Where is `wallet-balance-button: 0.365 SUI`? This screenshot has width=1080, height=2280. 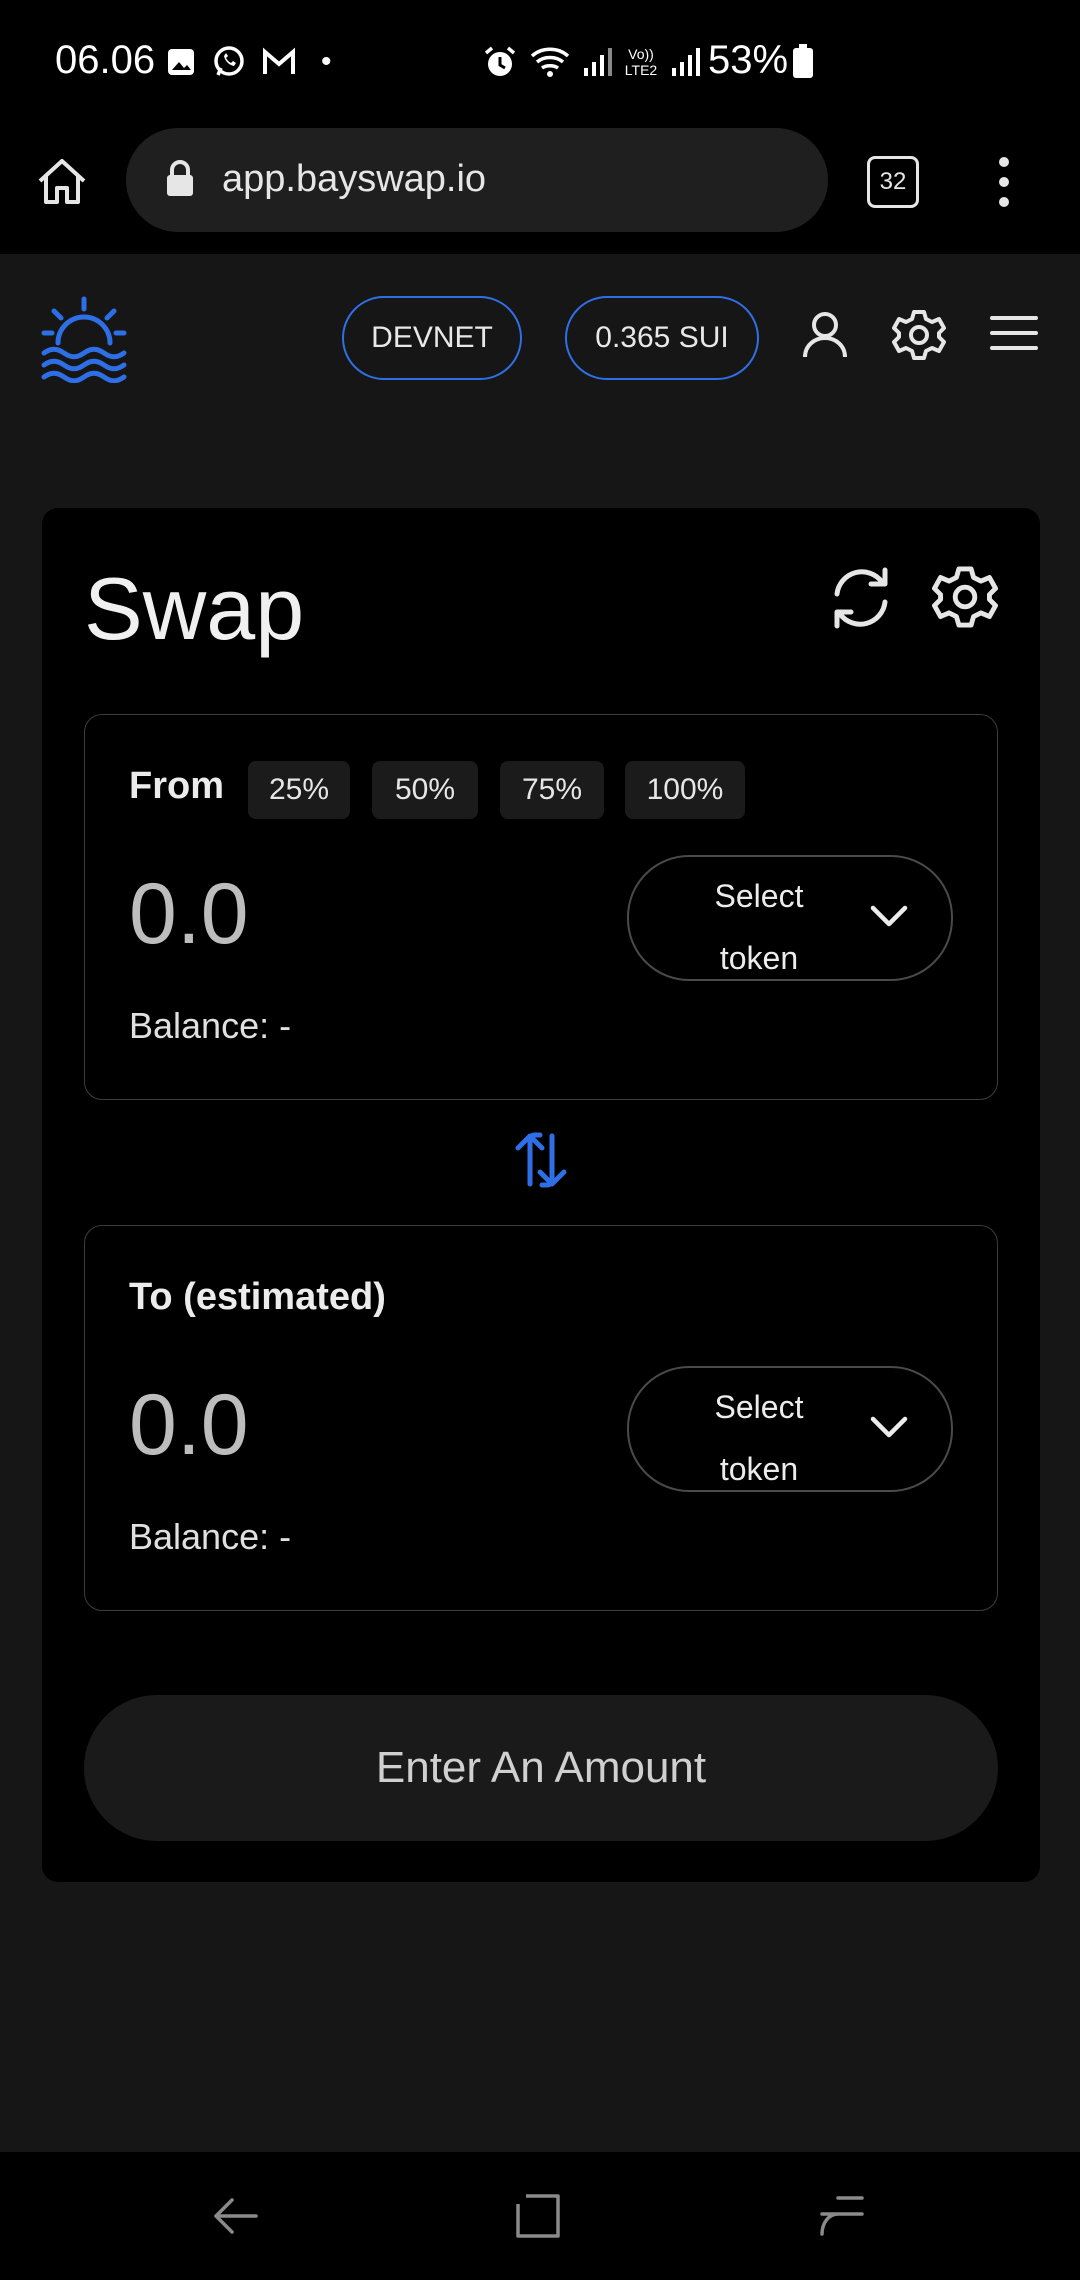 wallet-balance-button: 0.365 SUI is located at coordinates (662, 338).